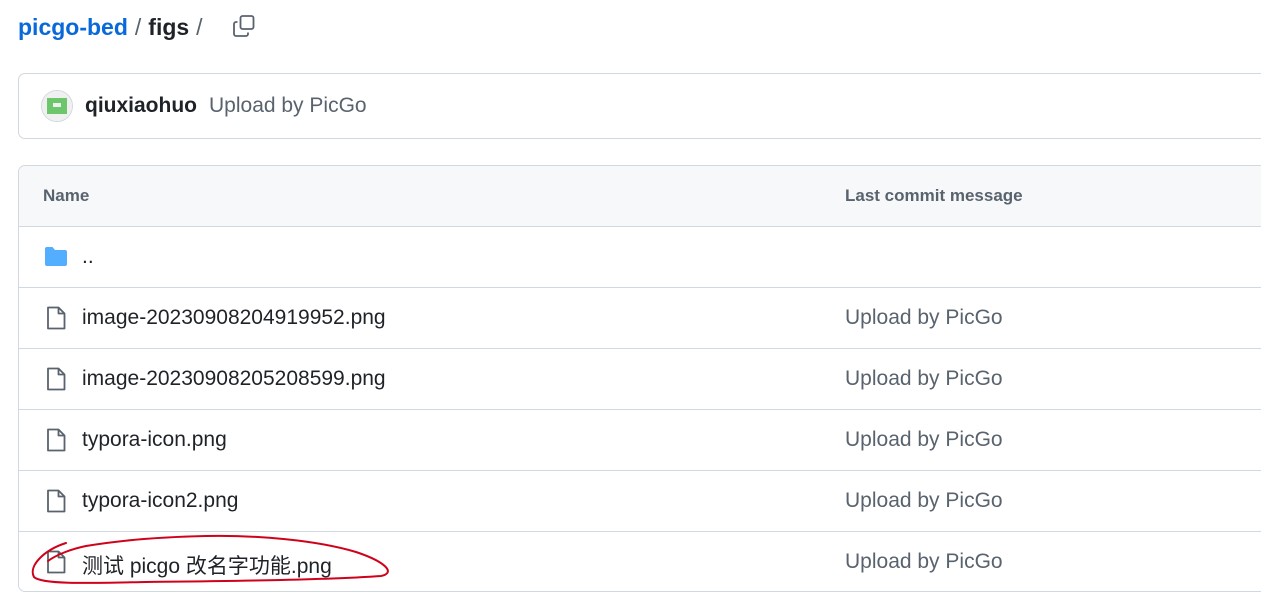  I want to click on breadcrumb-current-folder: figs, so click(169, 26).